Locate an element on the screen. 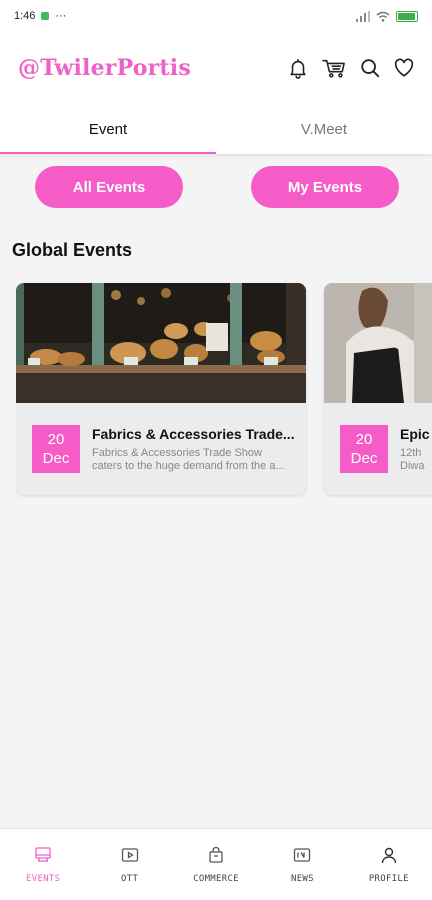  event-description-line2: Diwa is located at coordinates (412, 466).